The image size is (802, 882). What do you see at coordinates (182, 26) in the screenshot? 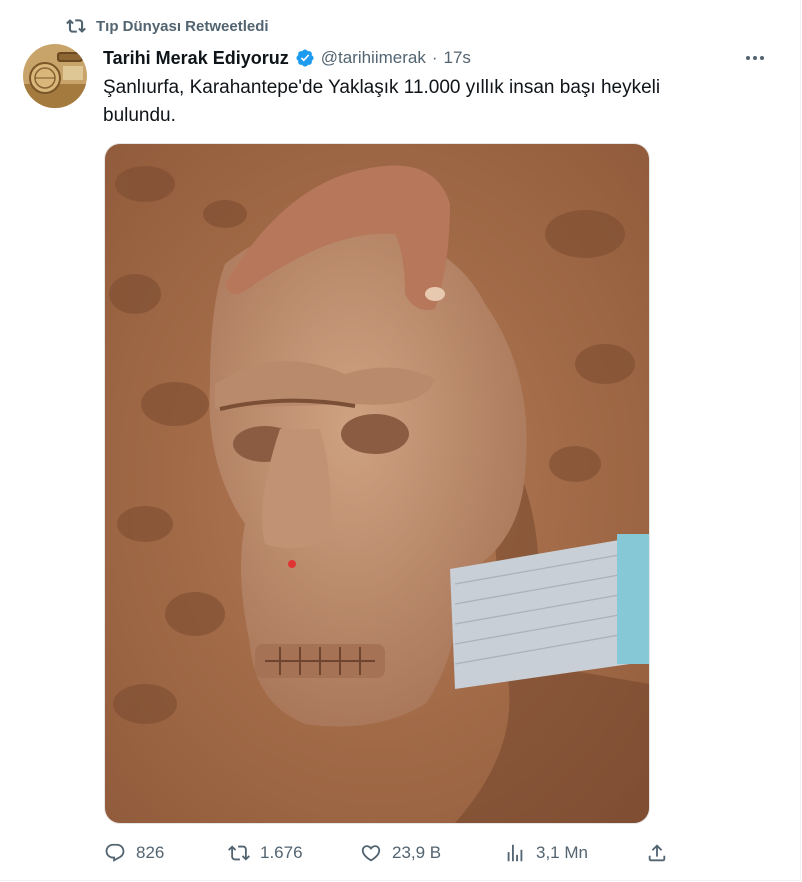
I see `retweet-label: Tıp Dünyası Retweetledi` at bounding box center [182, 26].